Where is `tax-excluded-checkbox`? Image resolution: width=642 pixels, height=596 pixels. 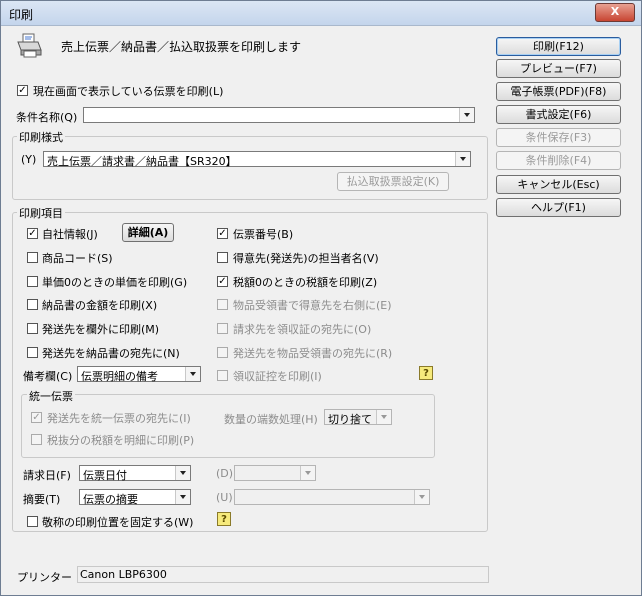
tax-excluded-checkbox is located at coordinates (36, 439).